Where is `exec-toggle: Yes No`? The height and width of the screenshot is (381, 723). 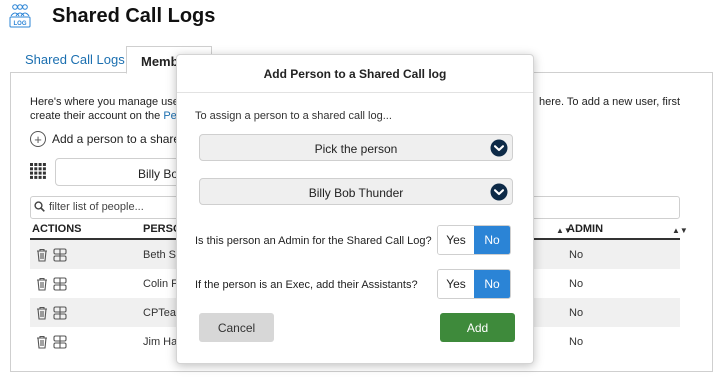
exec-toggle: Yes No is located at coordinates (474, 284).